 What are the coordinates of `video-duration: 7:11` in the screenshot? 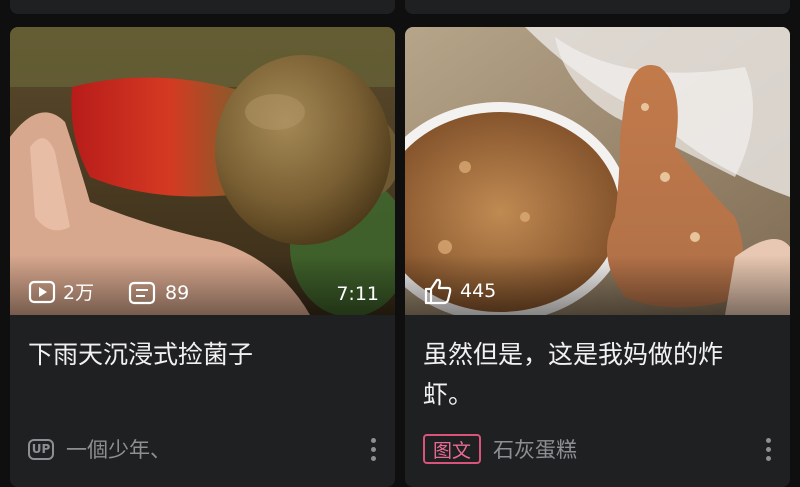 It's located at (357, 294).